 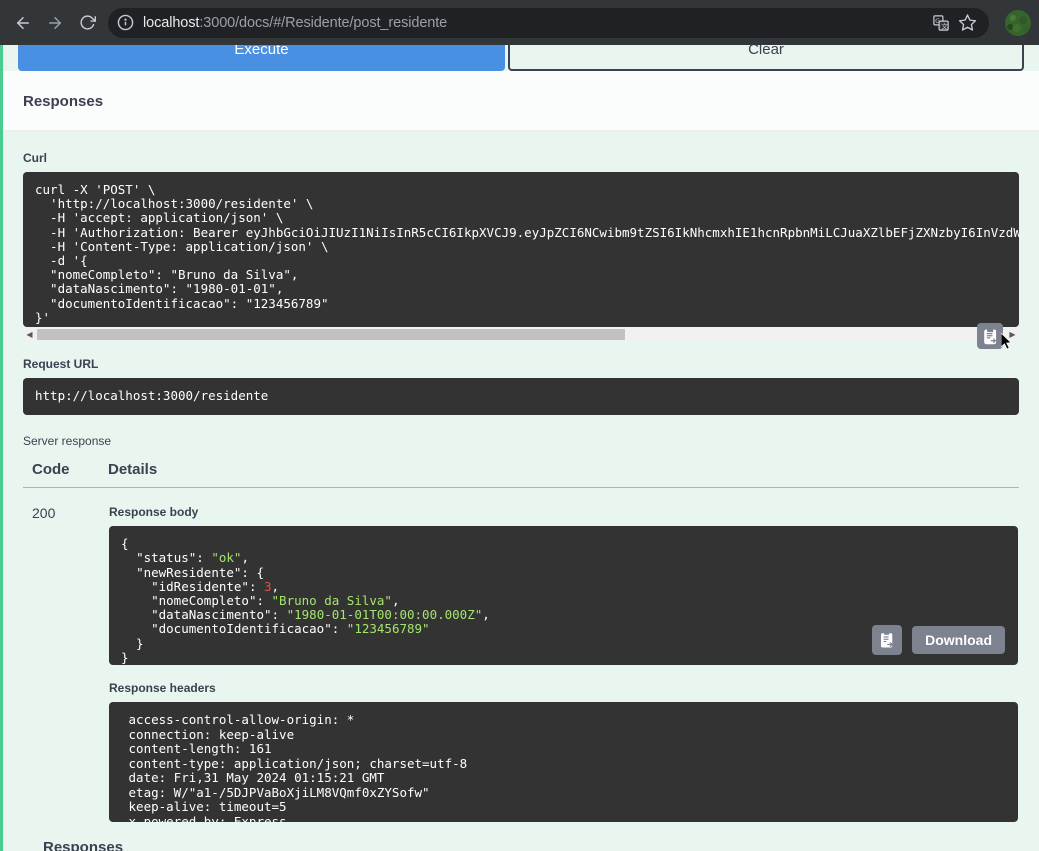 I want to click on omnibox-actions: G文, so click(x=955, y=22).